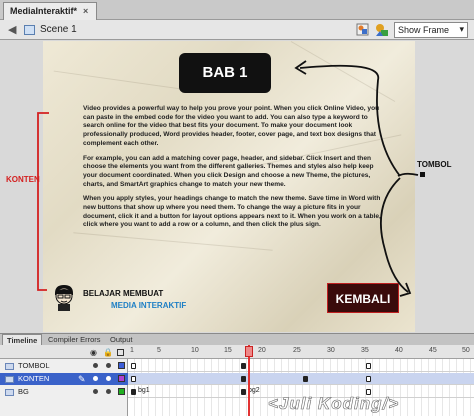 This screenshot has height=416, width=474. What do you see at coordinates (123, 293) in the screenshot?
I see `brand-line-1: BELAJAR MEMBUAT` at bounding box center [123, 293].